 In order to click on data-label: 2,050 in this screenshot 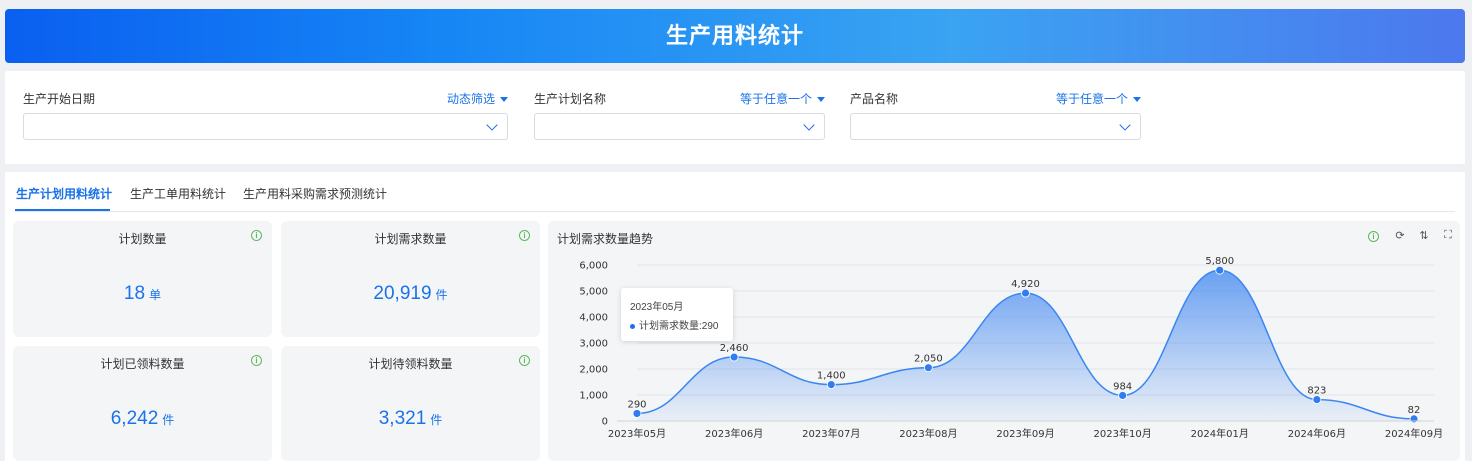, I will do `click(928, 359)`.